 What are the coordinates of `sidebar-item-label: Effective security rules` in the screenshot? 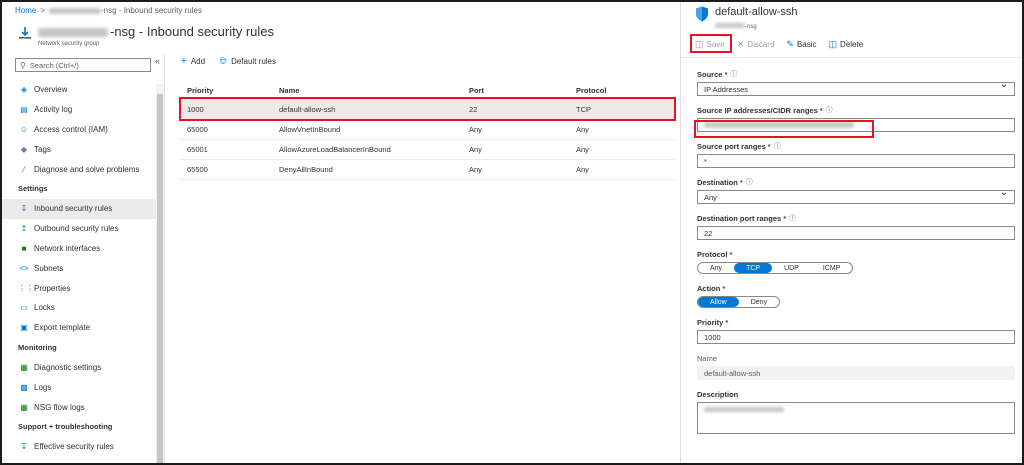 It's located at (74, 447).